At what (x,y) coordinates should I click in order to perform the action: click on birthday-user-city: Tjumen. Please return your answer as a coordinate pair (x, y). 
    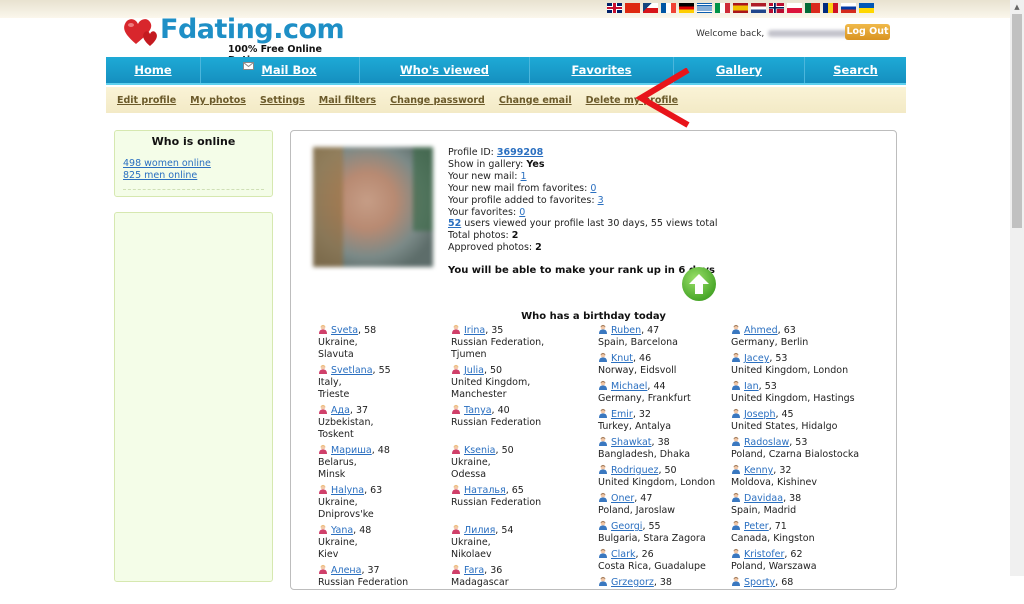
    Looking at the image, I should click on (469, 354).